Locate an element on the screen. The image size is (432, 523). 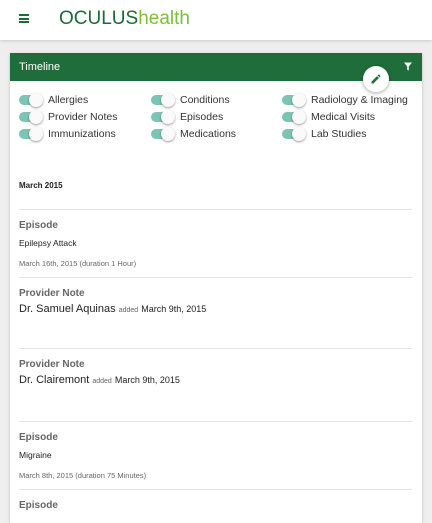
edit-fab-button is located at coordinates (376, 79).